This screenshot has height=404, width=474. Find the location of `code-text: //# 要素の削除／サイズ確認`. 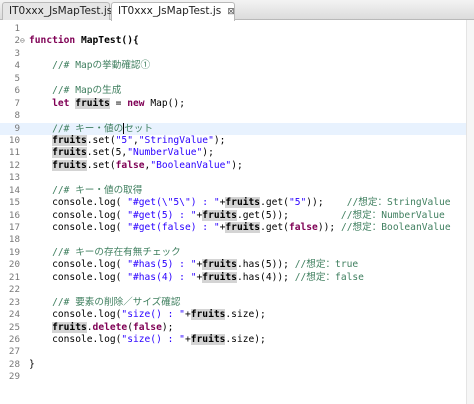

code-text: //# 要素の削除／サイズ確認 is located at coordinates (104, 303).